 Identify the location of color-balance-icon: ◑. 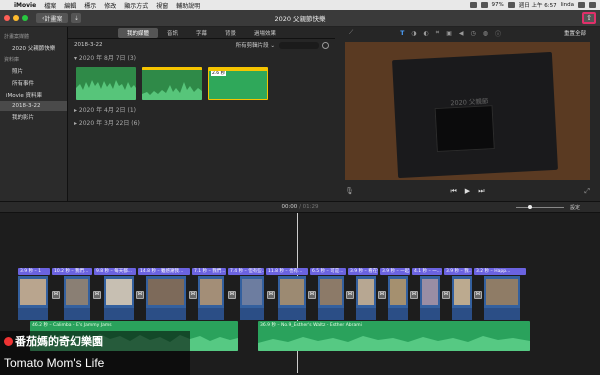
(413, 33).